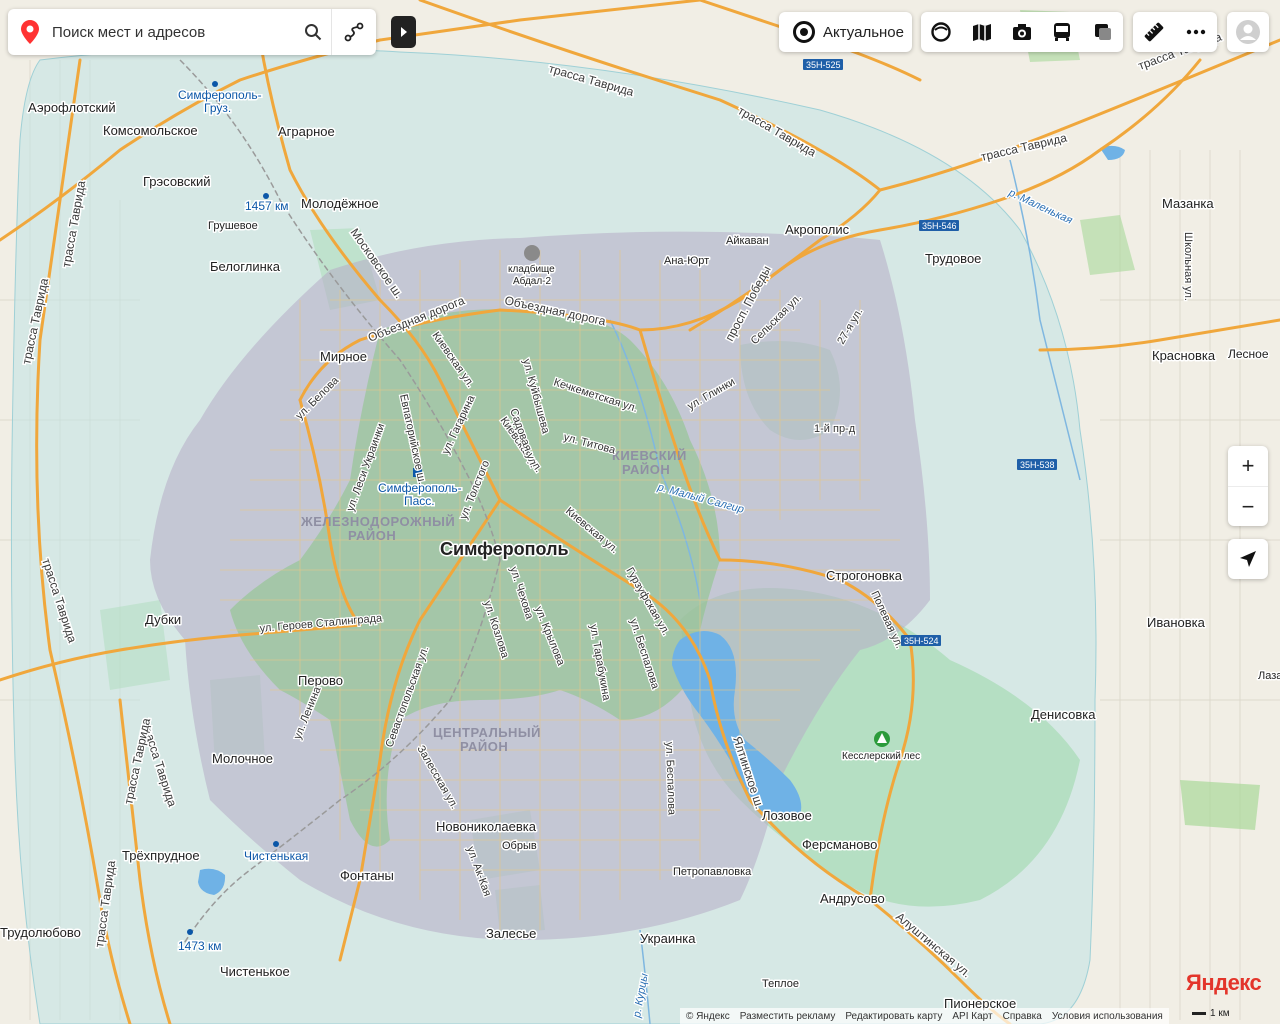 This screenshot has width=1280, height=1024. Describe the element at coordinates (532, 281) in the screenshot. I see `place-cemetery-line2: Абдал-2` at that location.